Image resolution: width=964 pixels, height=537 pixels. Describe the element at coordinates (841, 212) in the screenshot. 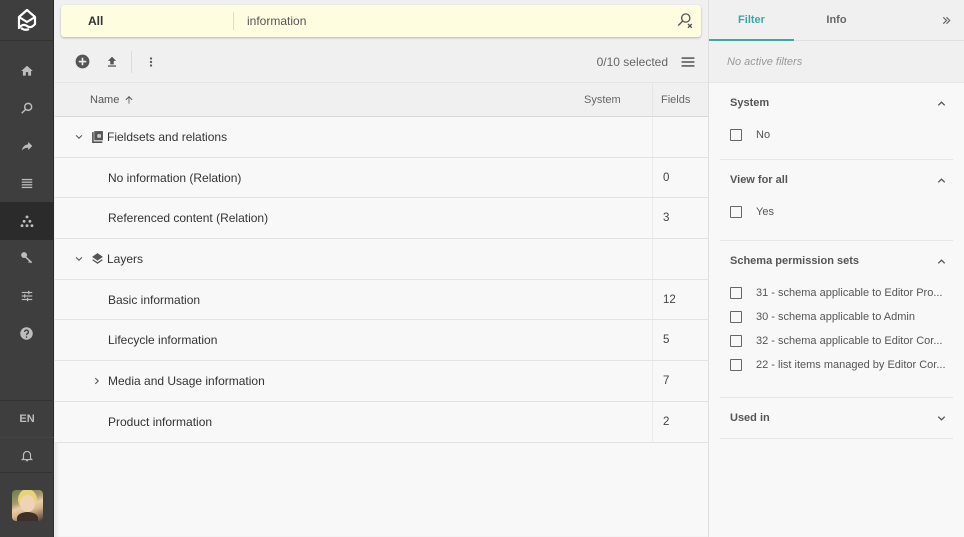

I see `filter-option: Yes` at that location.